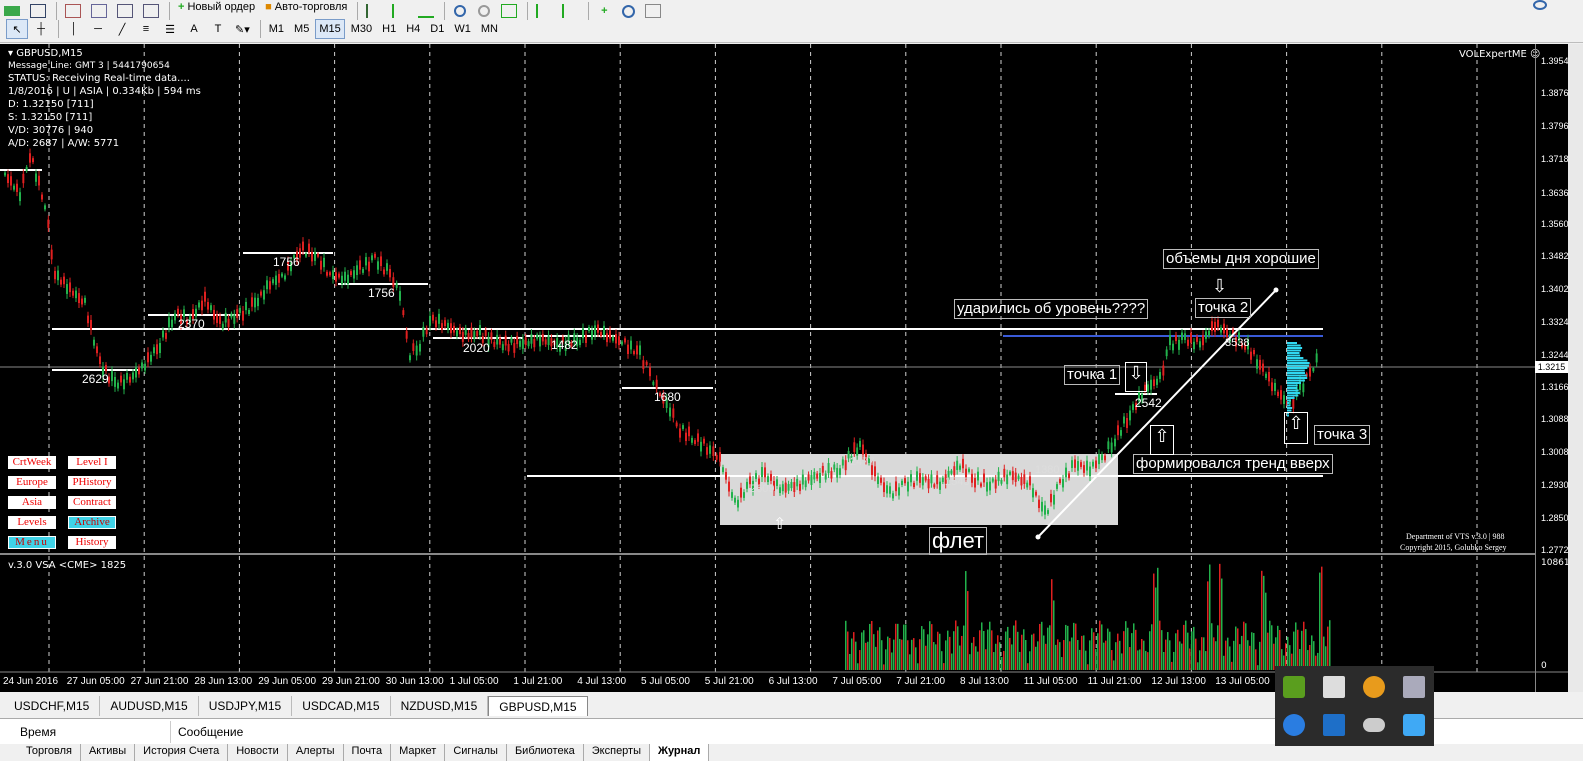 The width and height of the screenshot is (1583, 761). Describe the element at coordinates (92, 482) in the screenshot. I see `phistory-button: PHistory` at that location.